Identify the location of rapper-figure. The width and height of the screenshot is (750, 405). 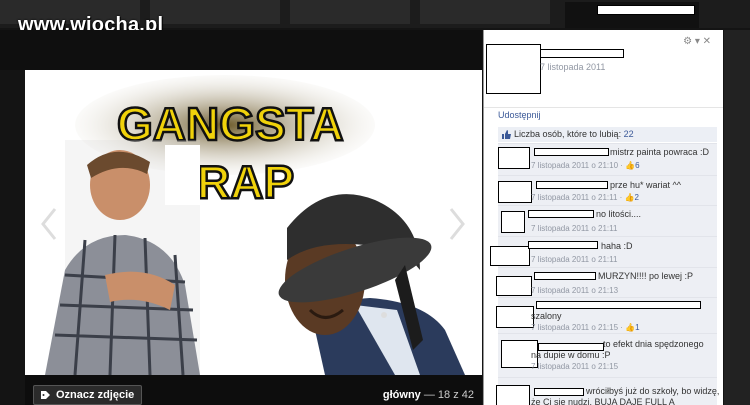
(371, 284).